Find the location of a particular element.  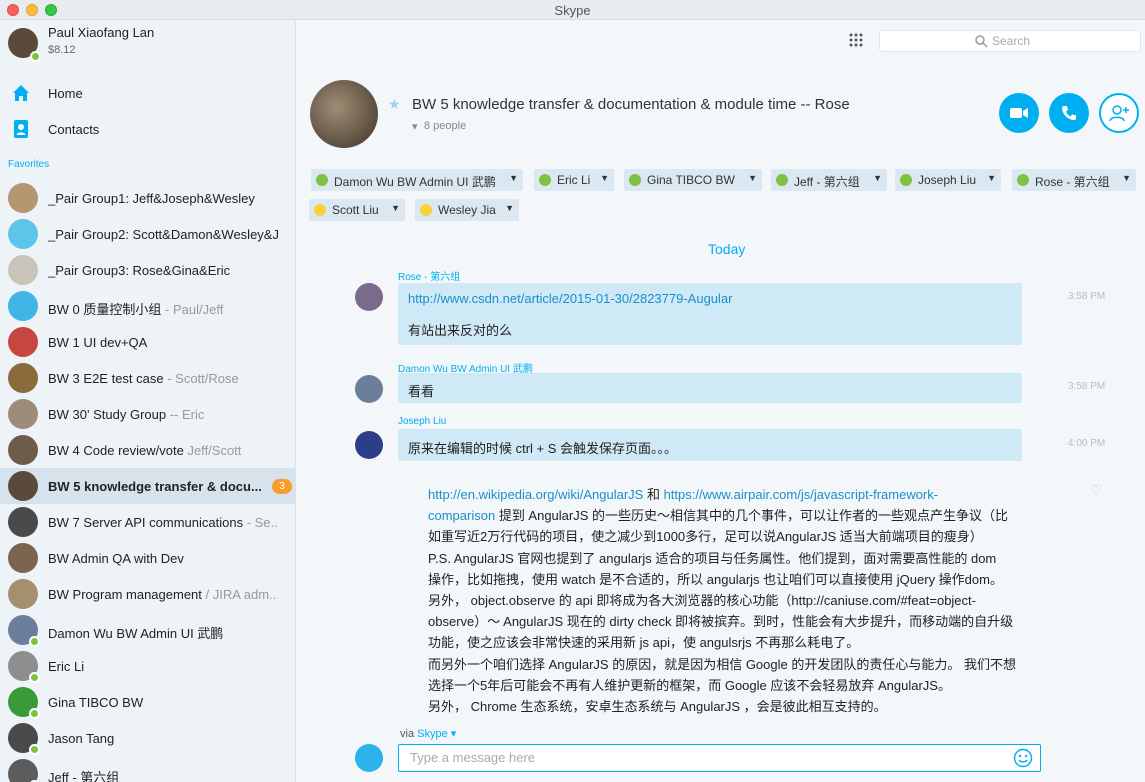

contact-list-item: BW 0 质量控制小组 - Paul/Jeff is located at coordinates (147, 306).